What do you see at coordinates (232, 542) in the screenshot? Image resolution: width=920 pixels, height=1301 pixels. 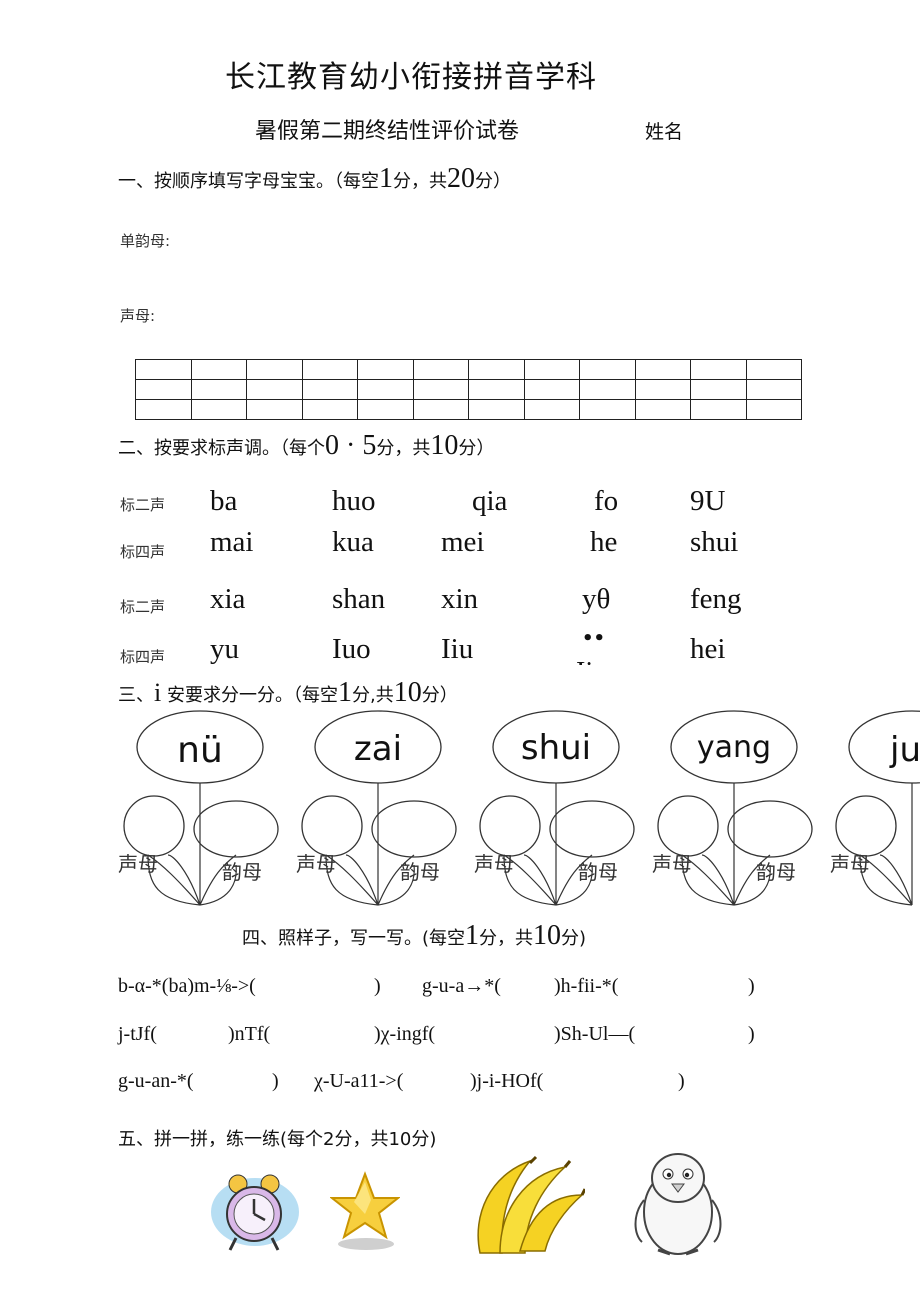 I see `pinyin-item: mai` at bounding box center [232, 542].